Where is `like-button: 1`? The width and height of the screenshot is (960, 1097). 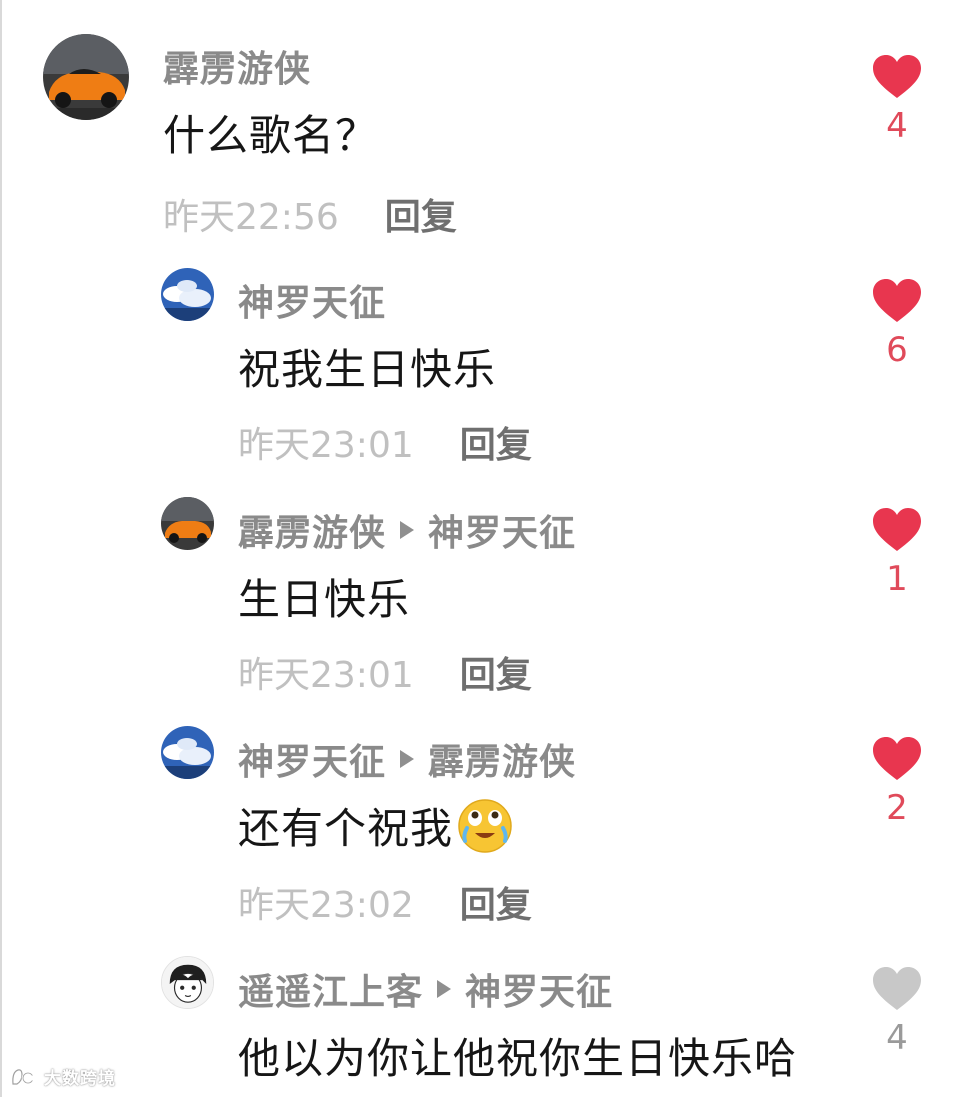 like-button: 1 is located at coordinates (897, 553).